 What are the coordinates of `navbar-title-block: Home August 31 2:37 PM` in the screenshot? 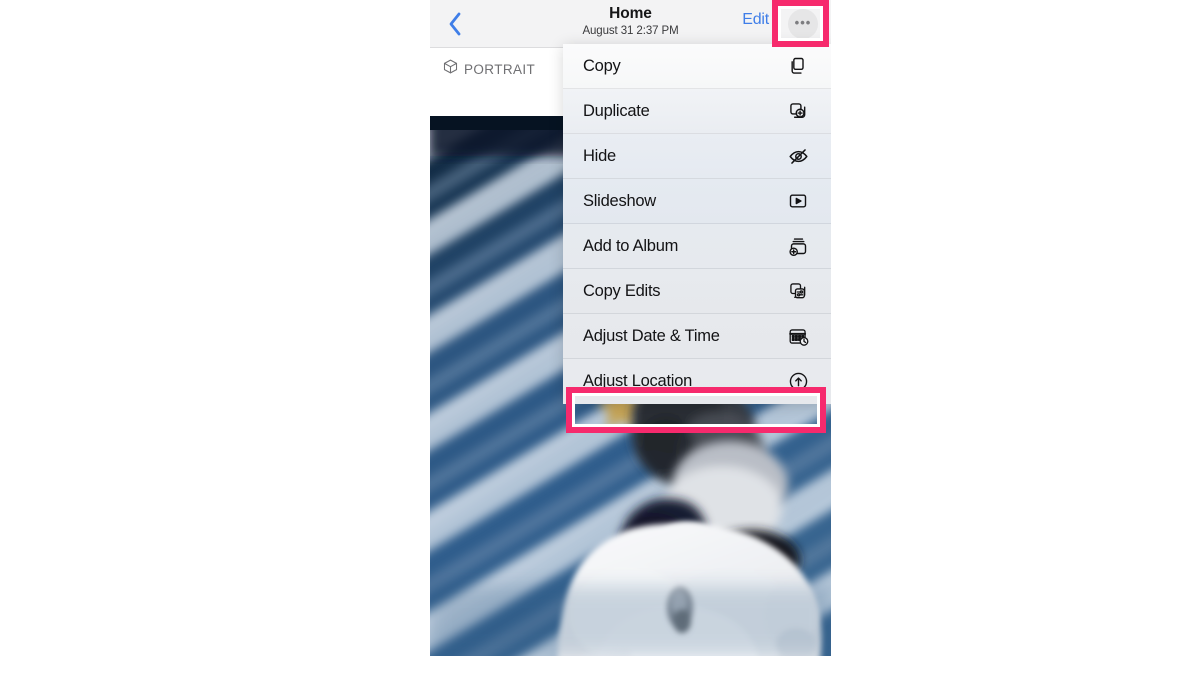 It's located at (630, 21).